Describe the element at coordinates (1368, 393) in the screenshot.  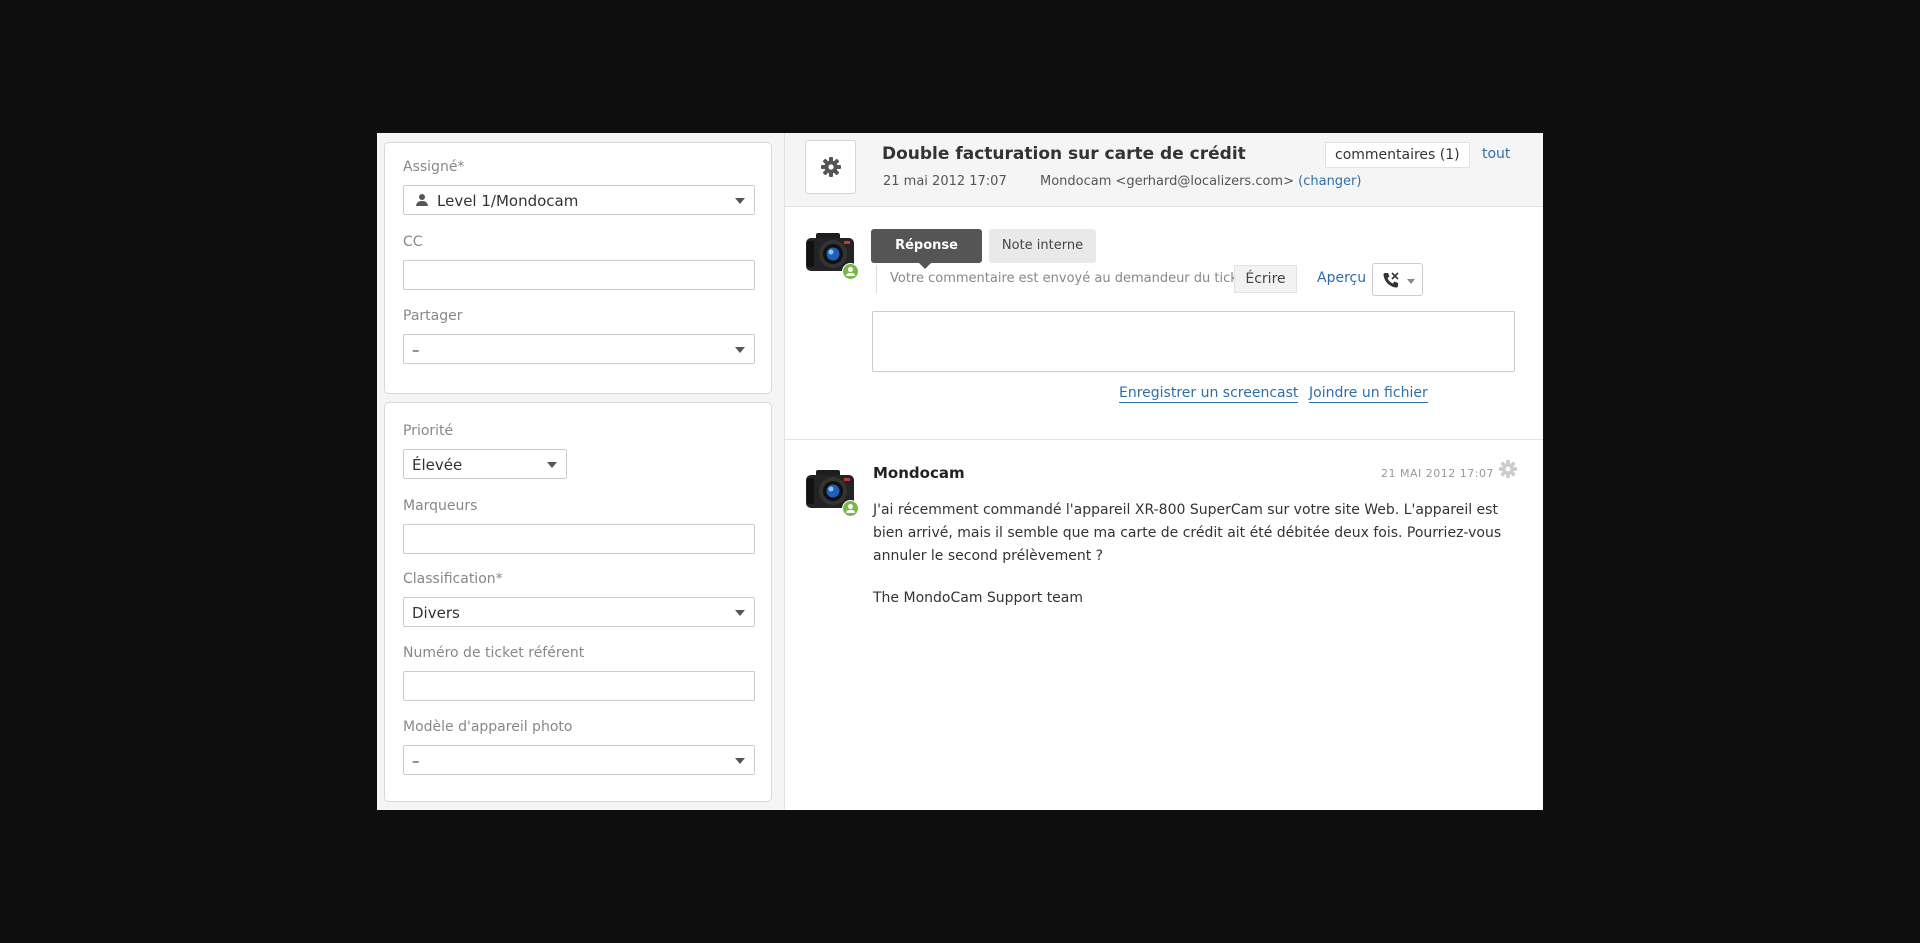
I see `attach-file-link: Joindre un fichier` at that location.